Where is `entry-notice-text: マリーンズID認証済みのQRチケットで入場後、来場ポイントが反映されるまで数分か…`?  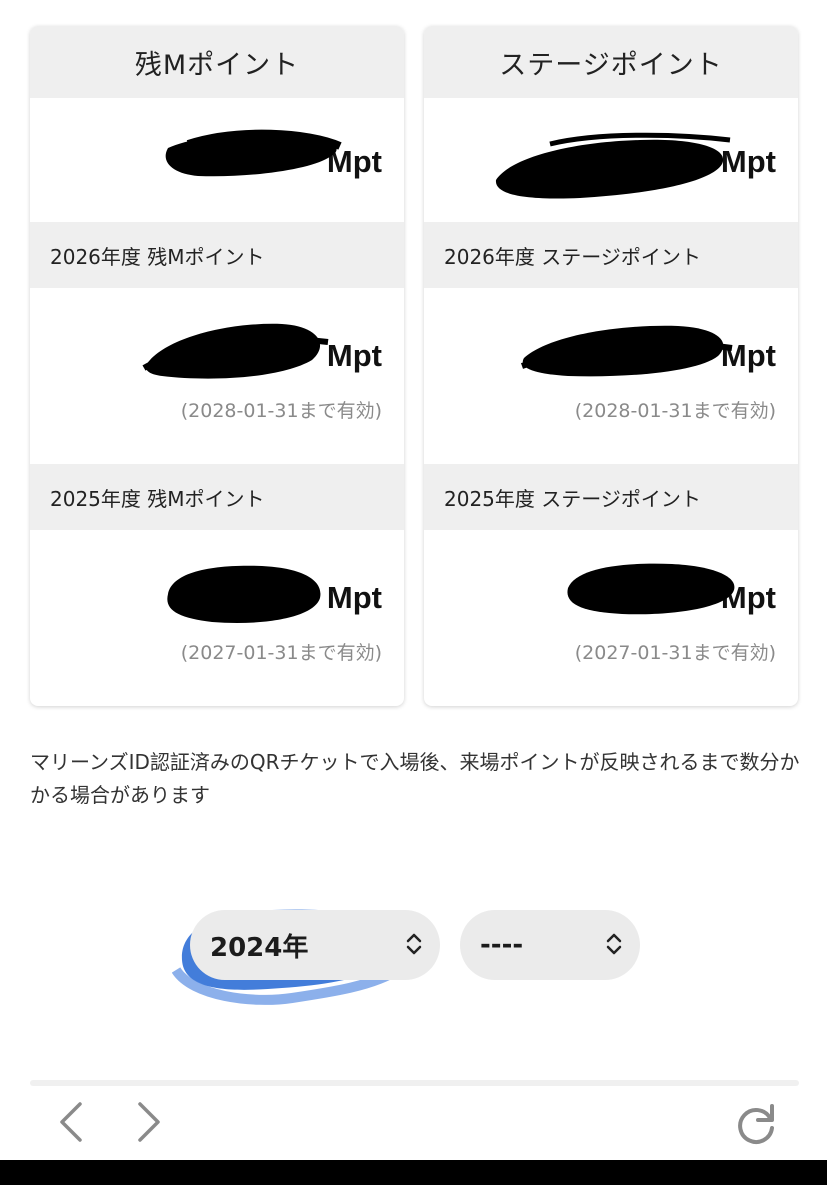 entry-notice-text: マリーンズID認証済みのQRチケットで入場後、来場ポイントが反映されるまで数分か… is located at coordinates (415, 778).